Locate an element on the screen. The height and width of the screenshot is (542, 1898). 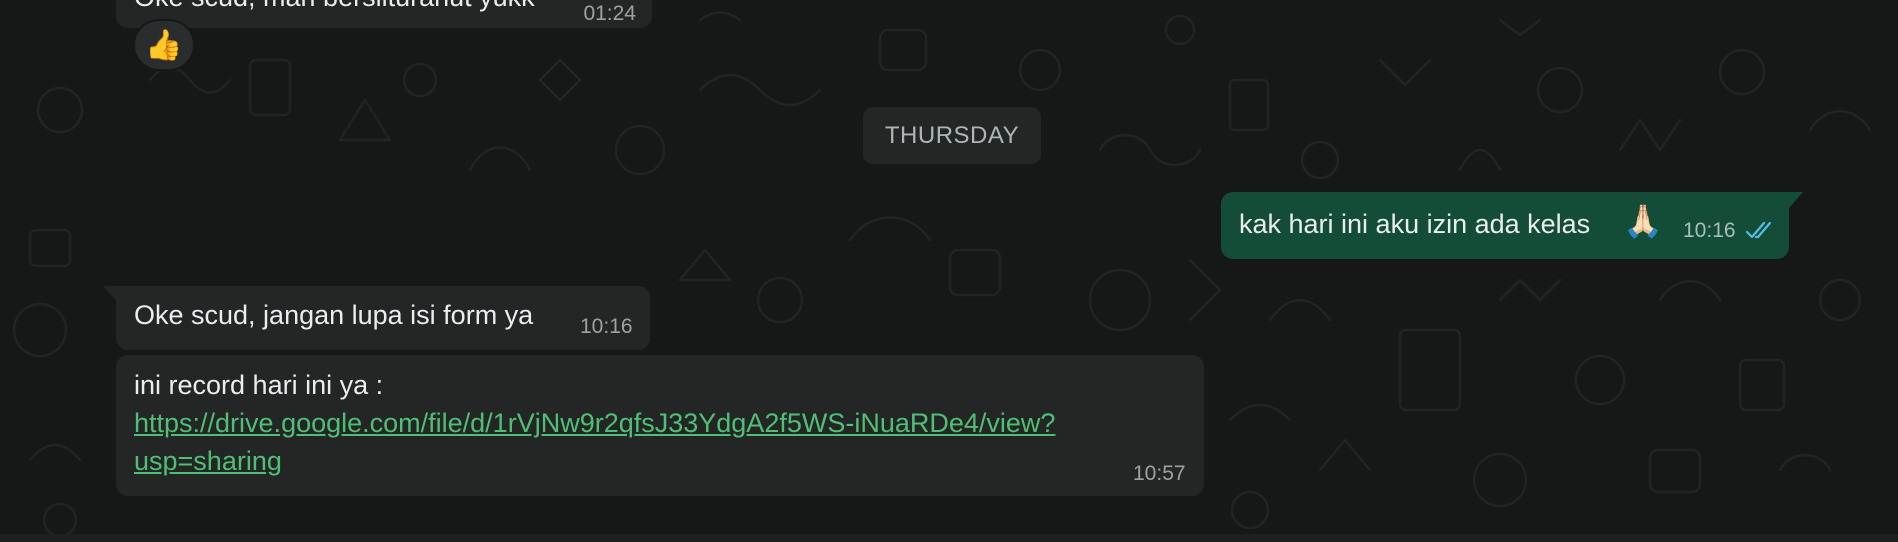
message-bubble-incoming: Oke scud, mari bersilturahut yukk 01:24 is located at coordinates (384, 14).